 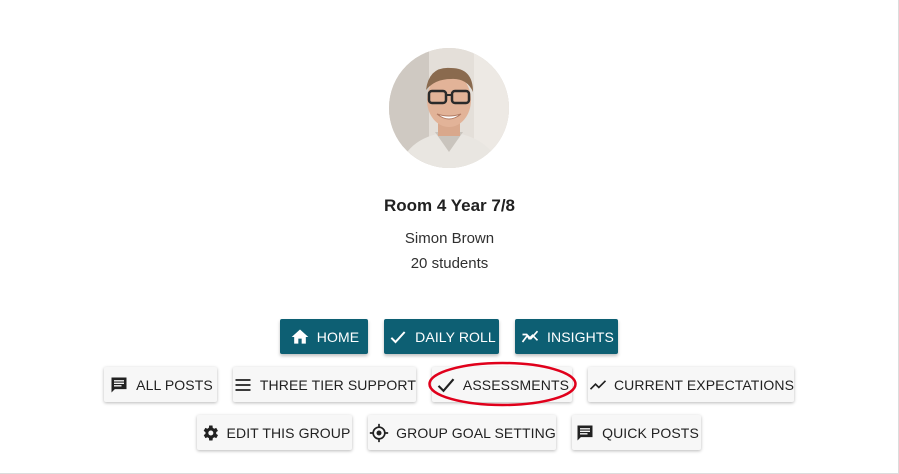 What do you see at coordinates (210, 433) in the screenshot?
I see `gear-icon` at bounding box center [210, 433].